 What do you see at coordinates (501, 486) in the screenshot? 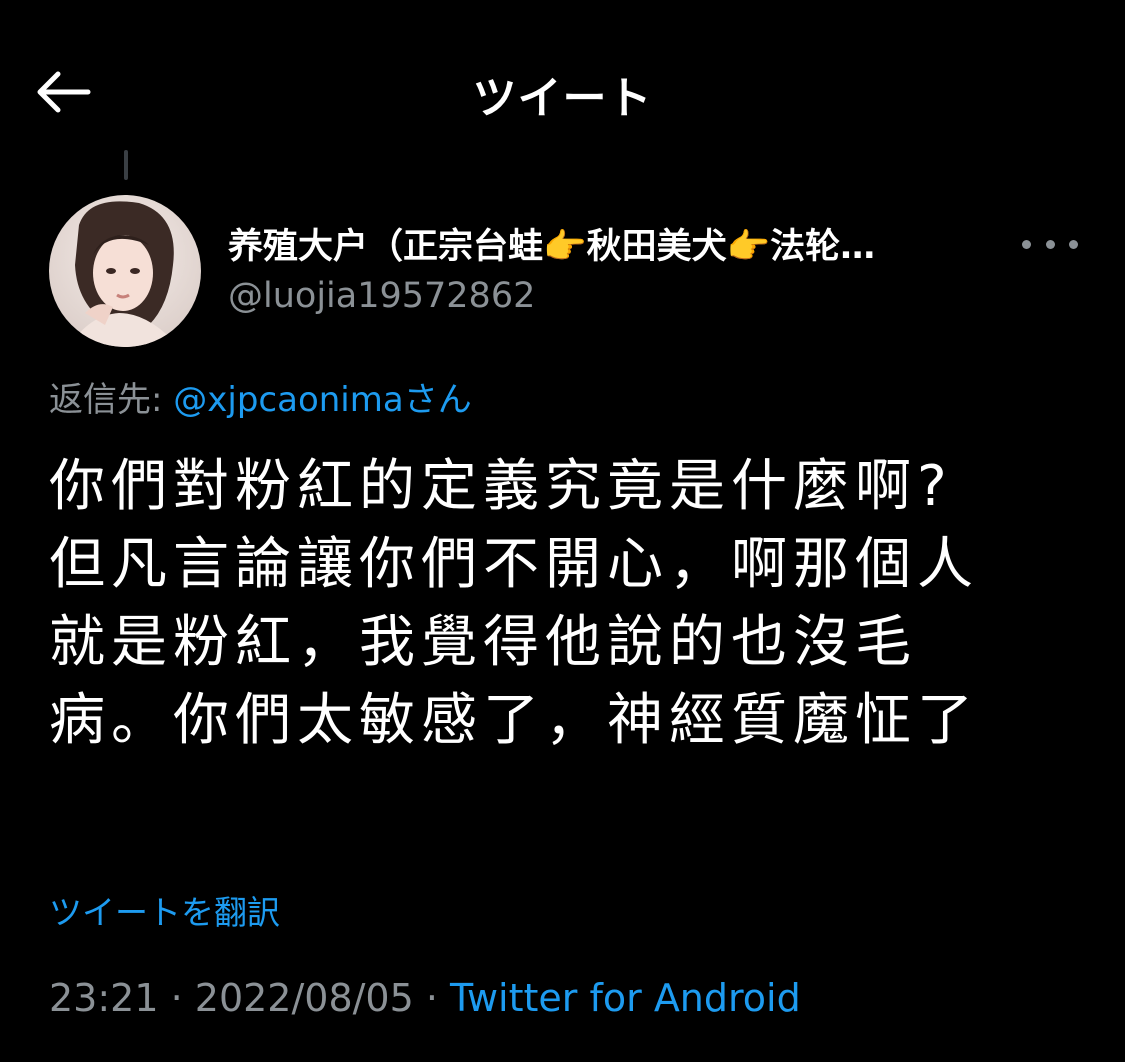
I see `tweet-text-line: 你們對粉紅的定義究竟是什麼啊?` at bounding box center [501, 486].